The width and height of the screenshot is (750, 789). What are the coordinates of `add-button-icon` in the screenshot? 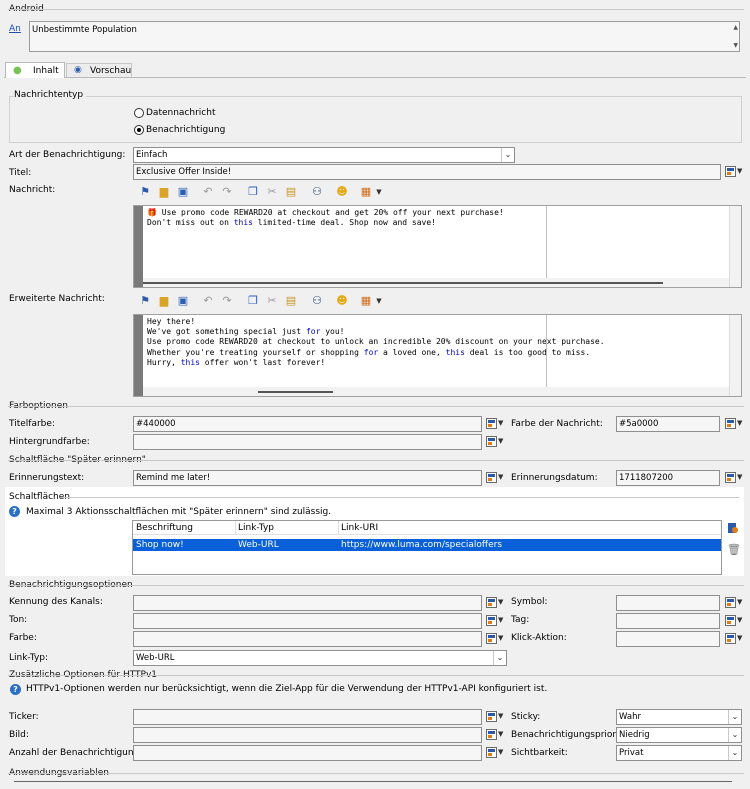 It's located at (733, 528).